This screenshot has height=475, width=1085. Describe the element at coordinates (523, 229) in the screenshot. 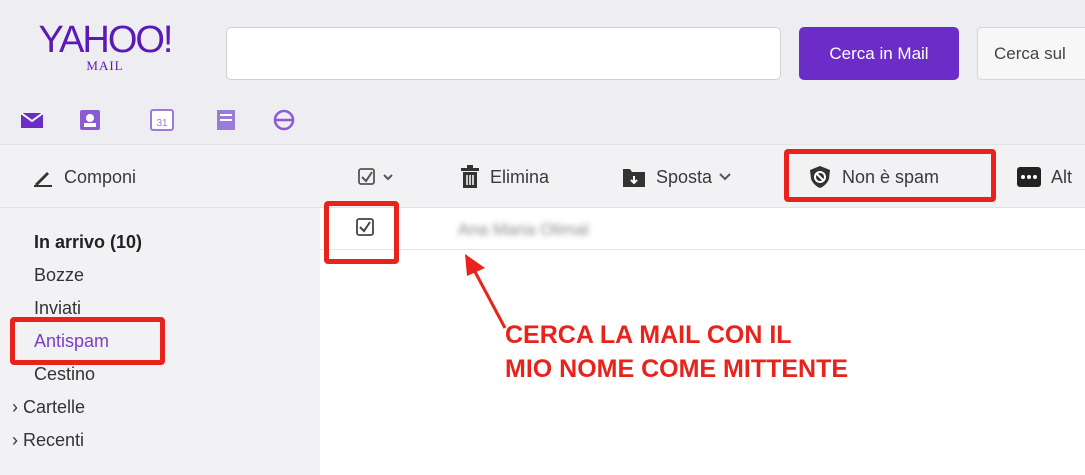

I see `message-sender: Ana Maria Olimal` at that location.